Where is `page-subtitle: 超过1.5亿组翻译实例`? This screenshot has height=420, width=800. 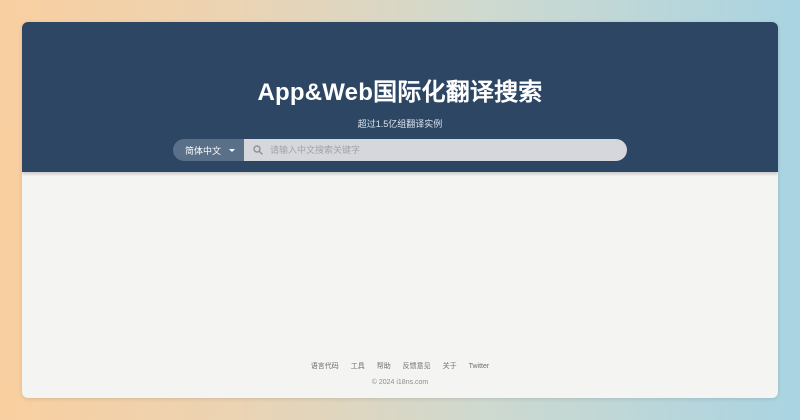 page-subtitle: 超过1.5亿组翻译实例 is located at coordinates (400, 124).